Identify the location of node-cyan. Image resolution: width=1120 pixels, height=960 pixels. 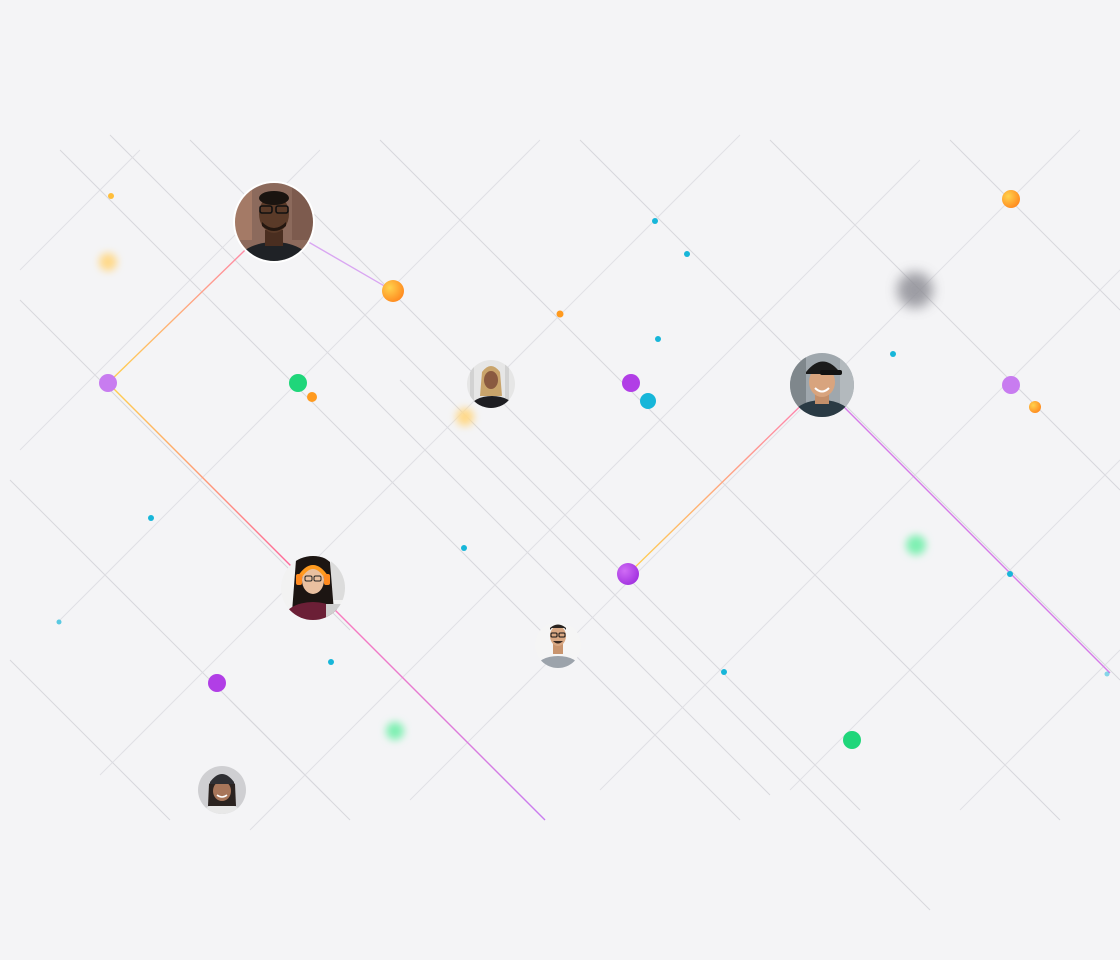
(648, 401).